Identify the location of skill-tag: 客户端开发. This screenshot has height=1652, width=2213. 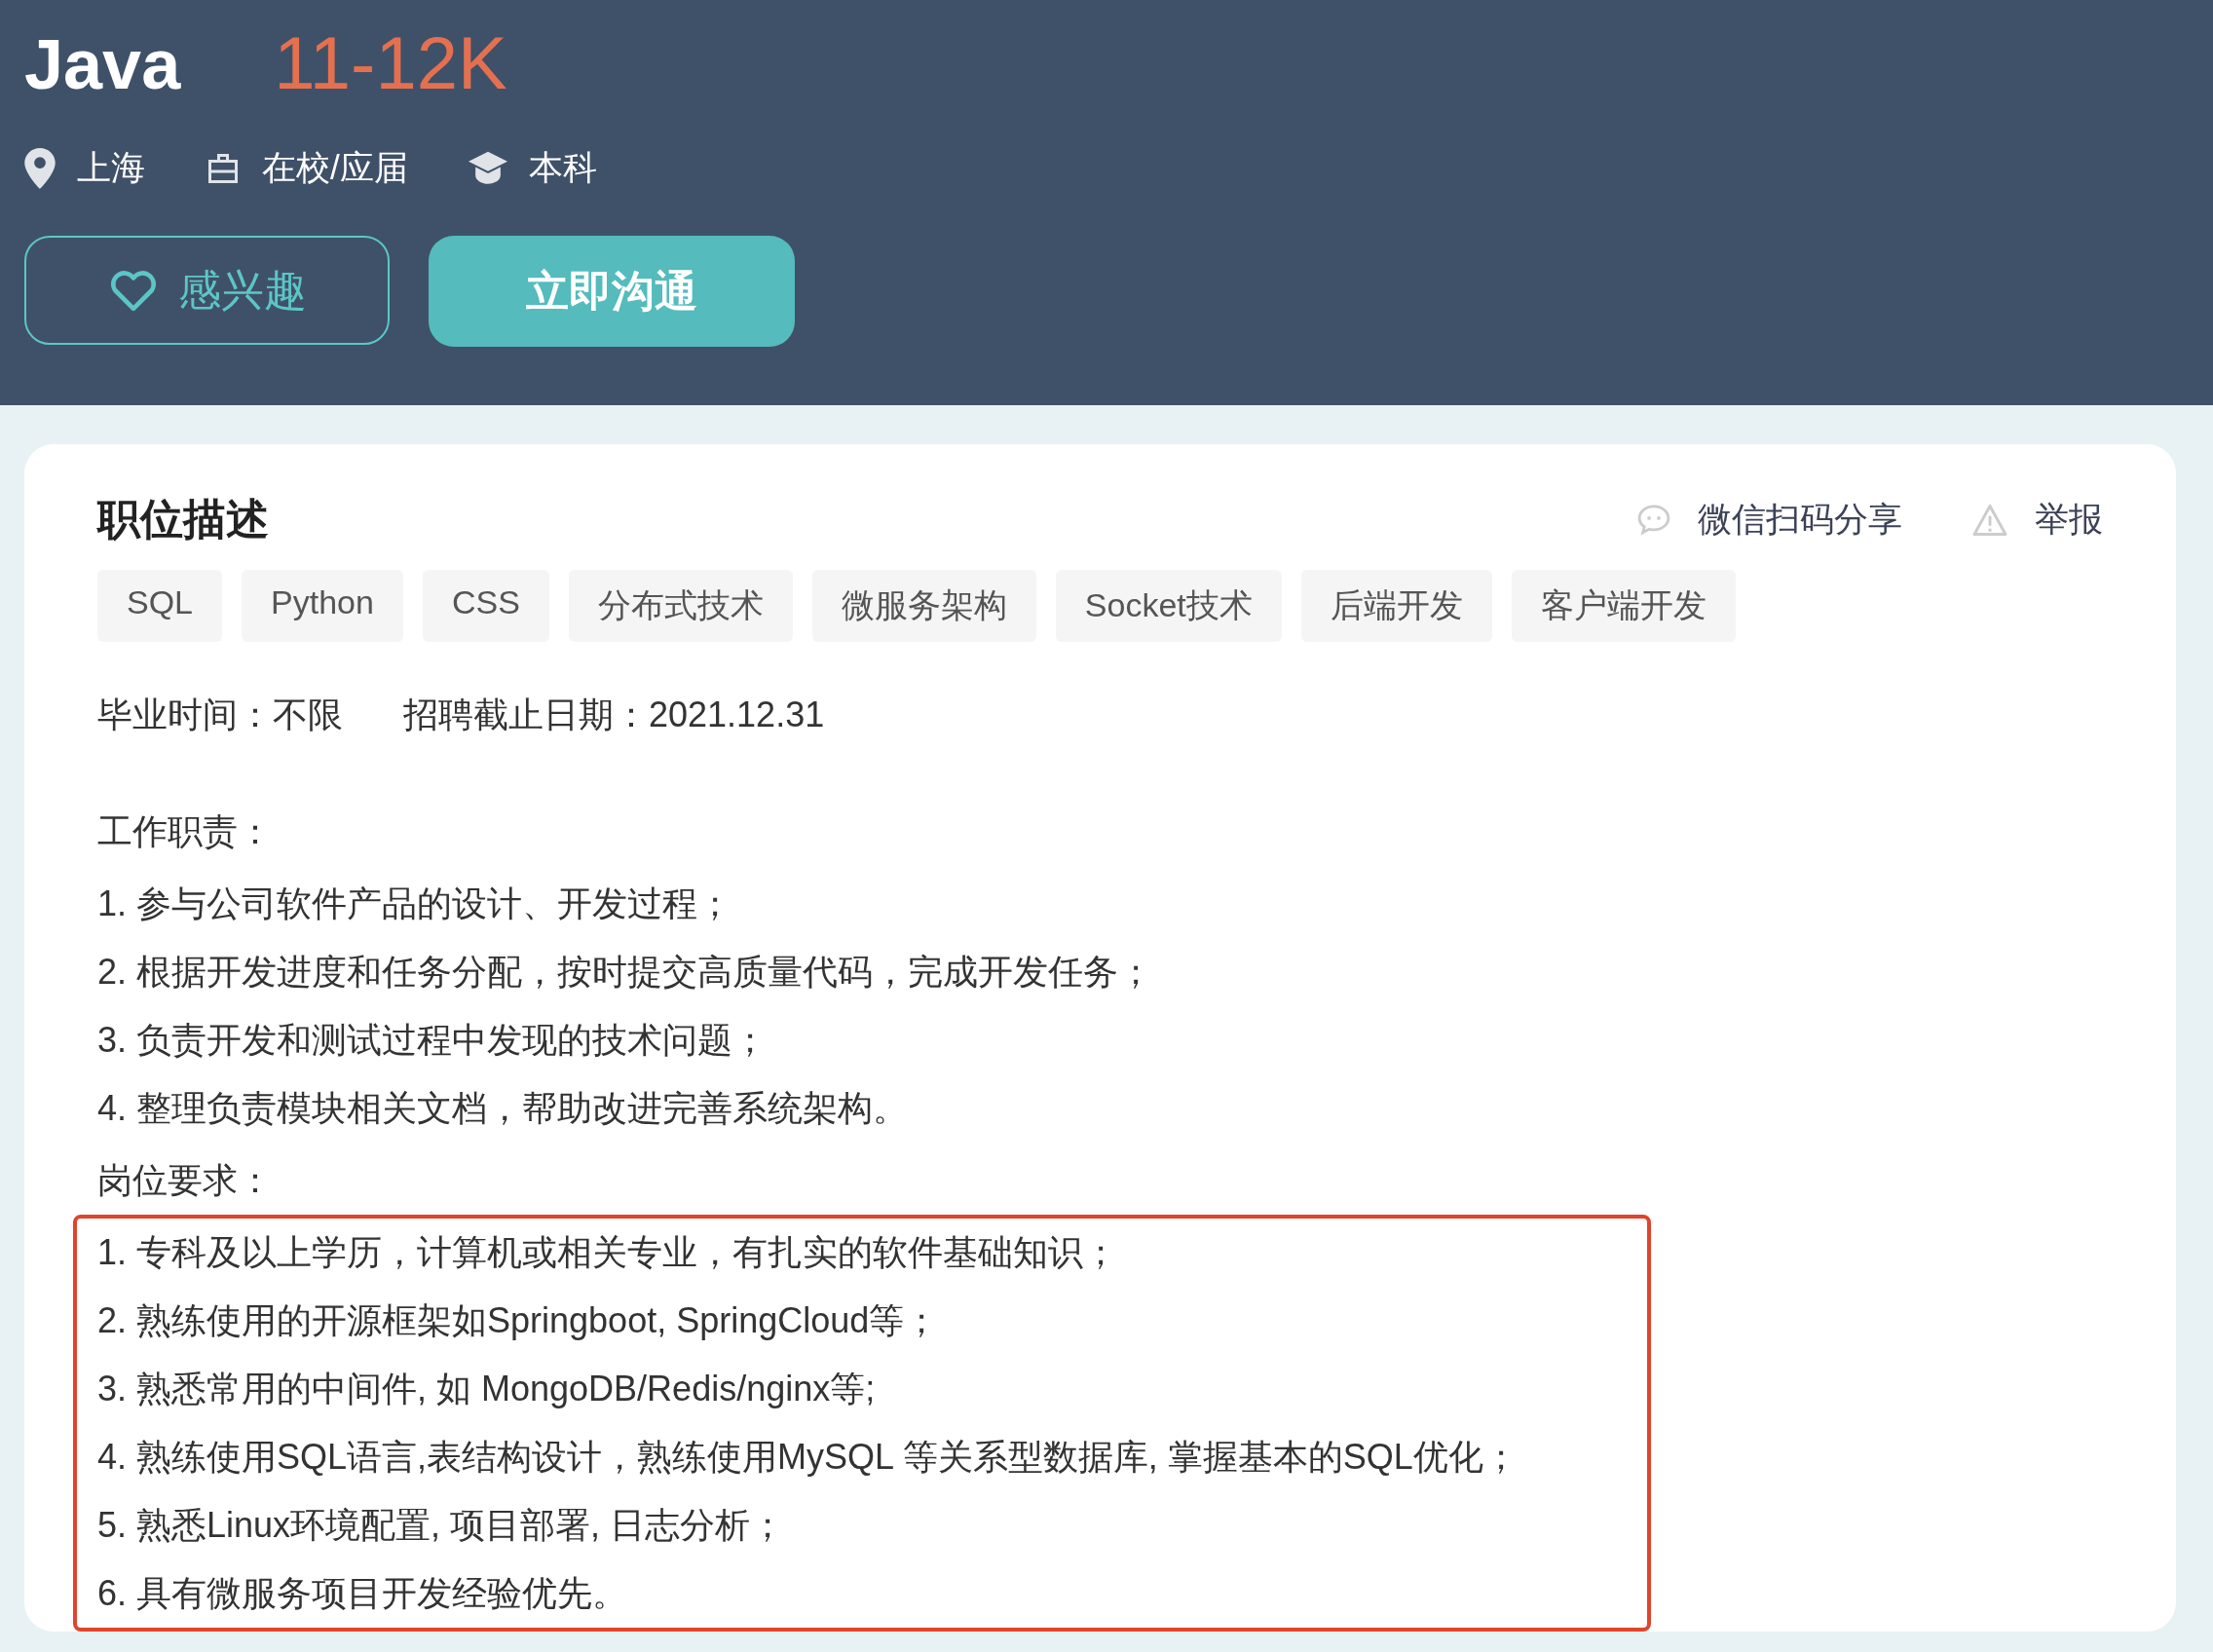
(1623, 606).